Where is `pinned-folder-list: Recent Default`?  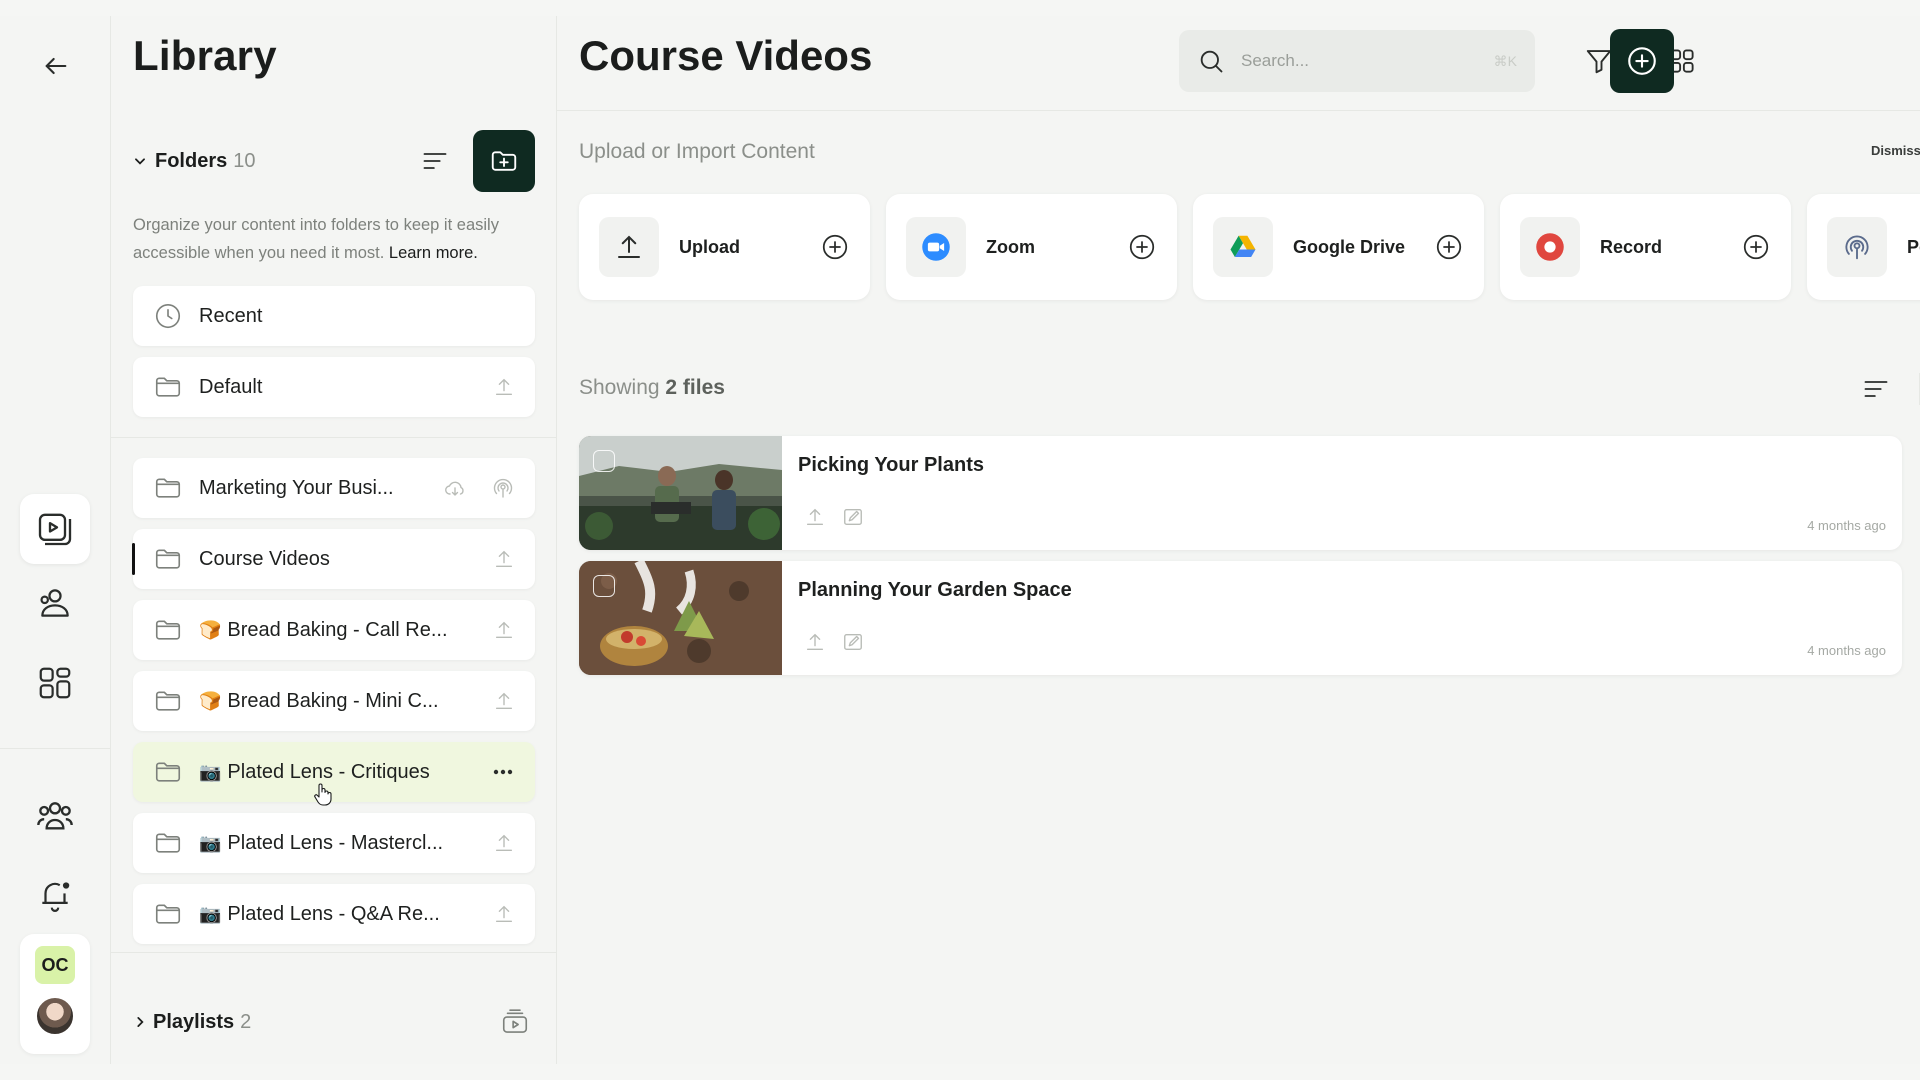
pinned-folder-list: Recent Default is located at coordinates (334, 357).